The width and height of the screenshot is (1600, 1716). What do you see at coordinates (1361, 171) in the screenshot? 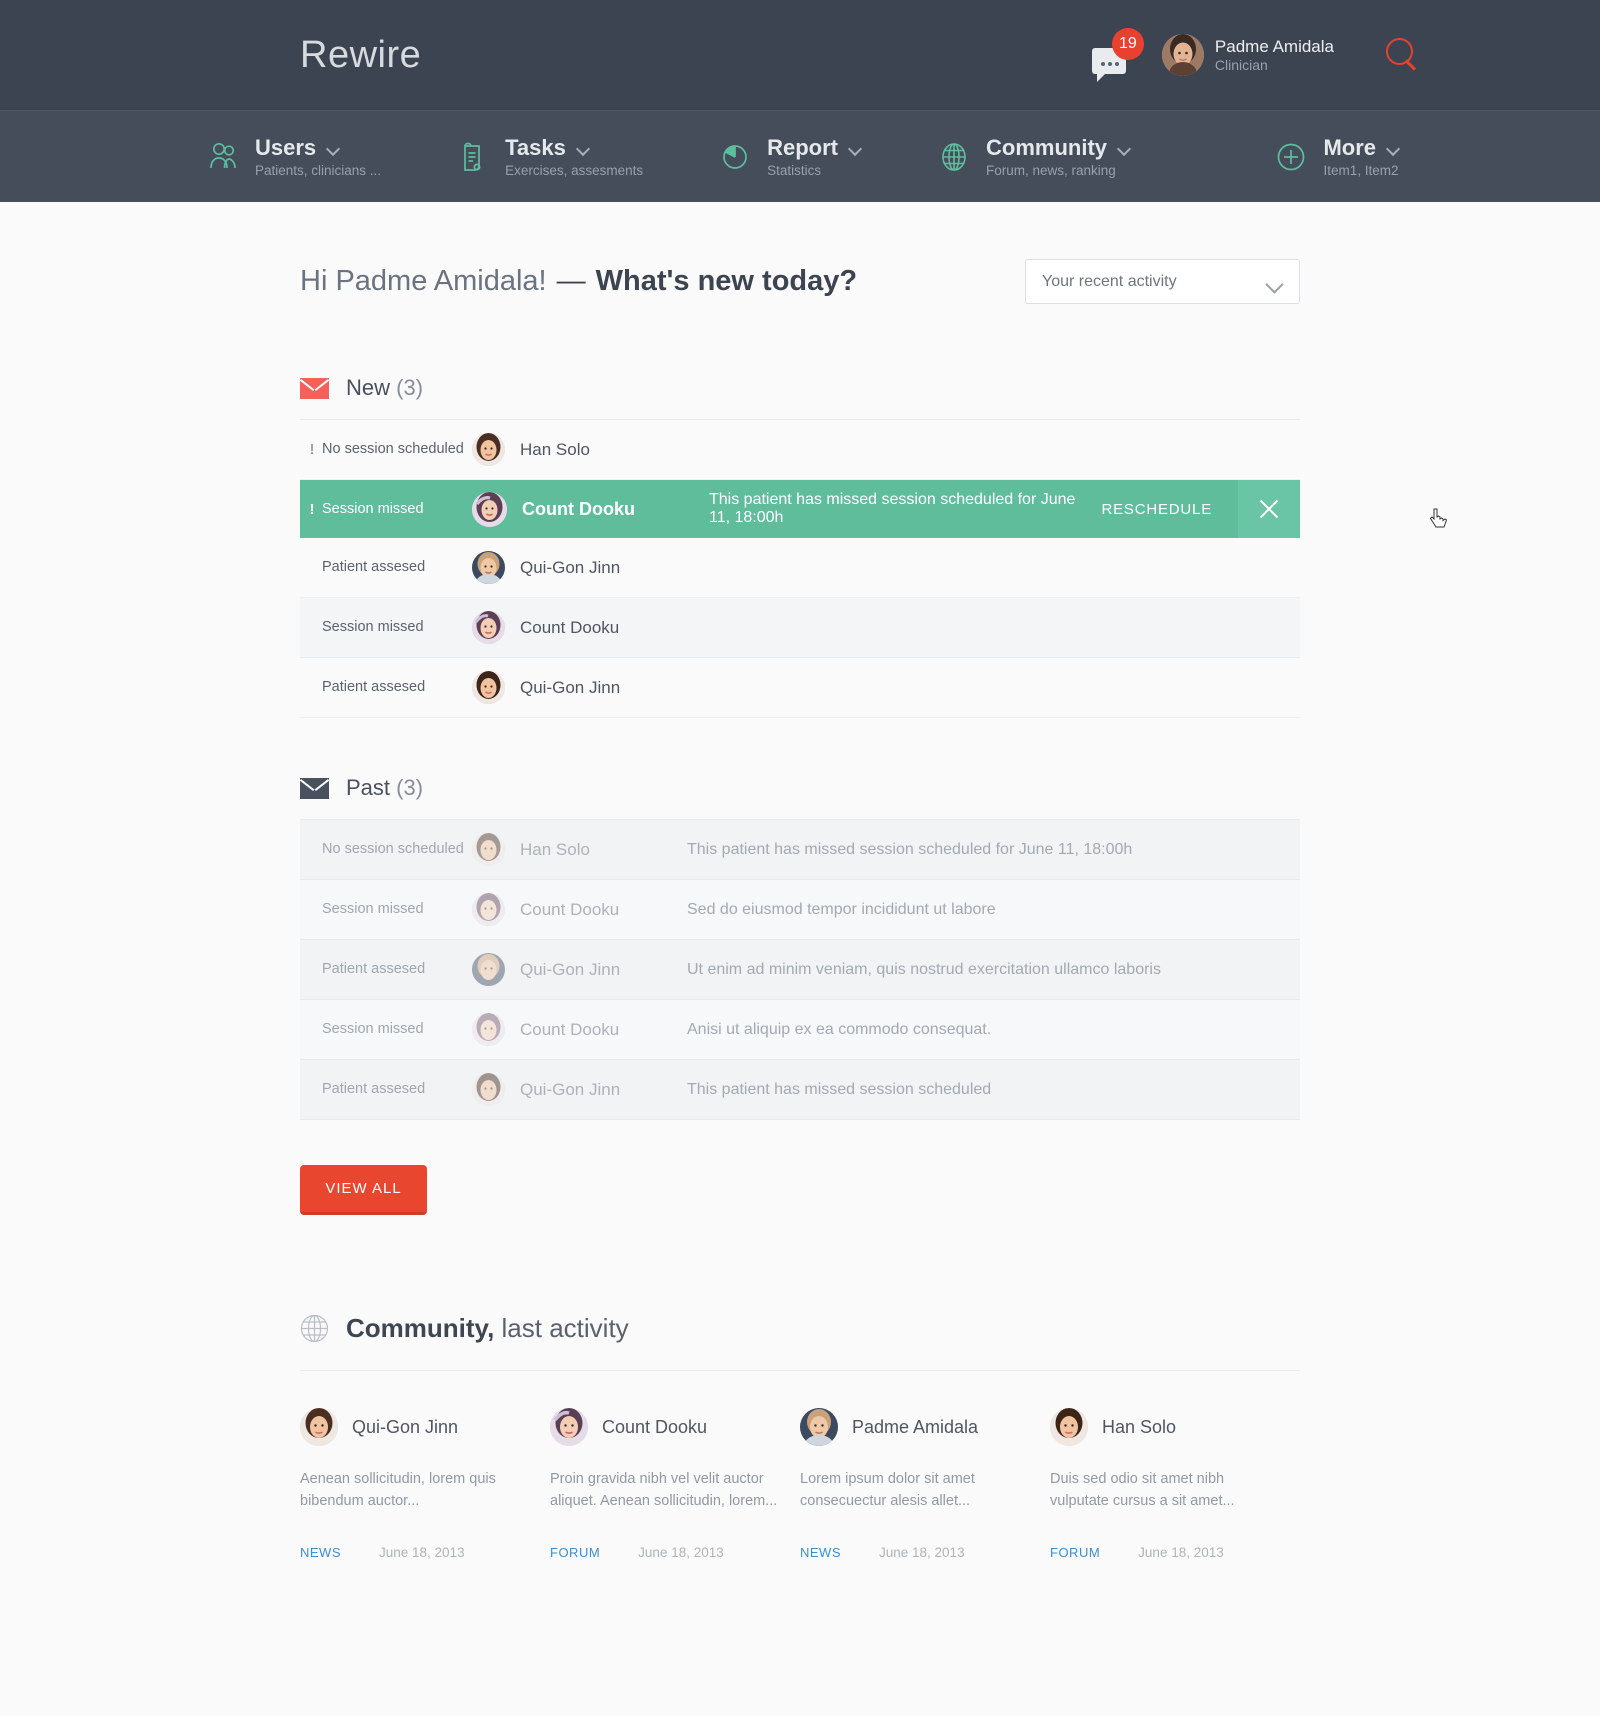
I see `nav-sub: Item1, Item2` at bounding box center [1361, 171].